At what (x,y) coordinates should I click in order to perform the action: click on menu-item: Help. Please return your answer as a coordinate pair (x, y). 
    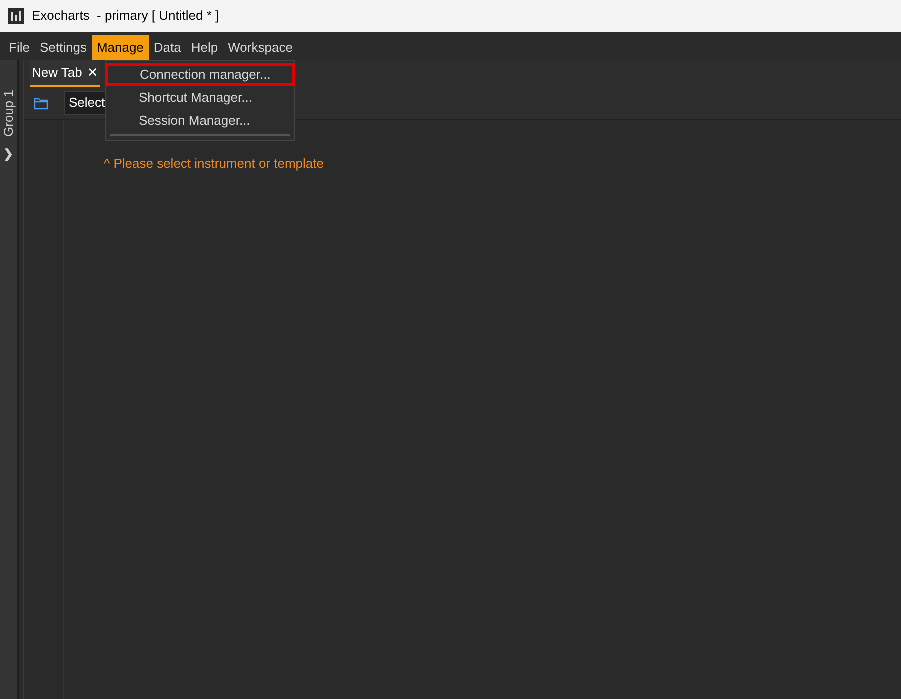
    Looking at the image, I should click on (205, 47).